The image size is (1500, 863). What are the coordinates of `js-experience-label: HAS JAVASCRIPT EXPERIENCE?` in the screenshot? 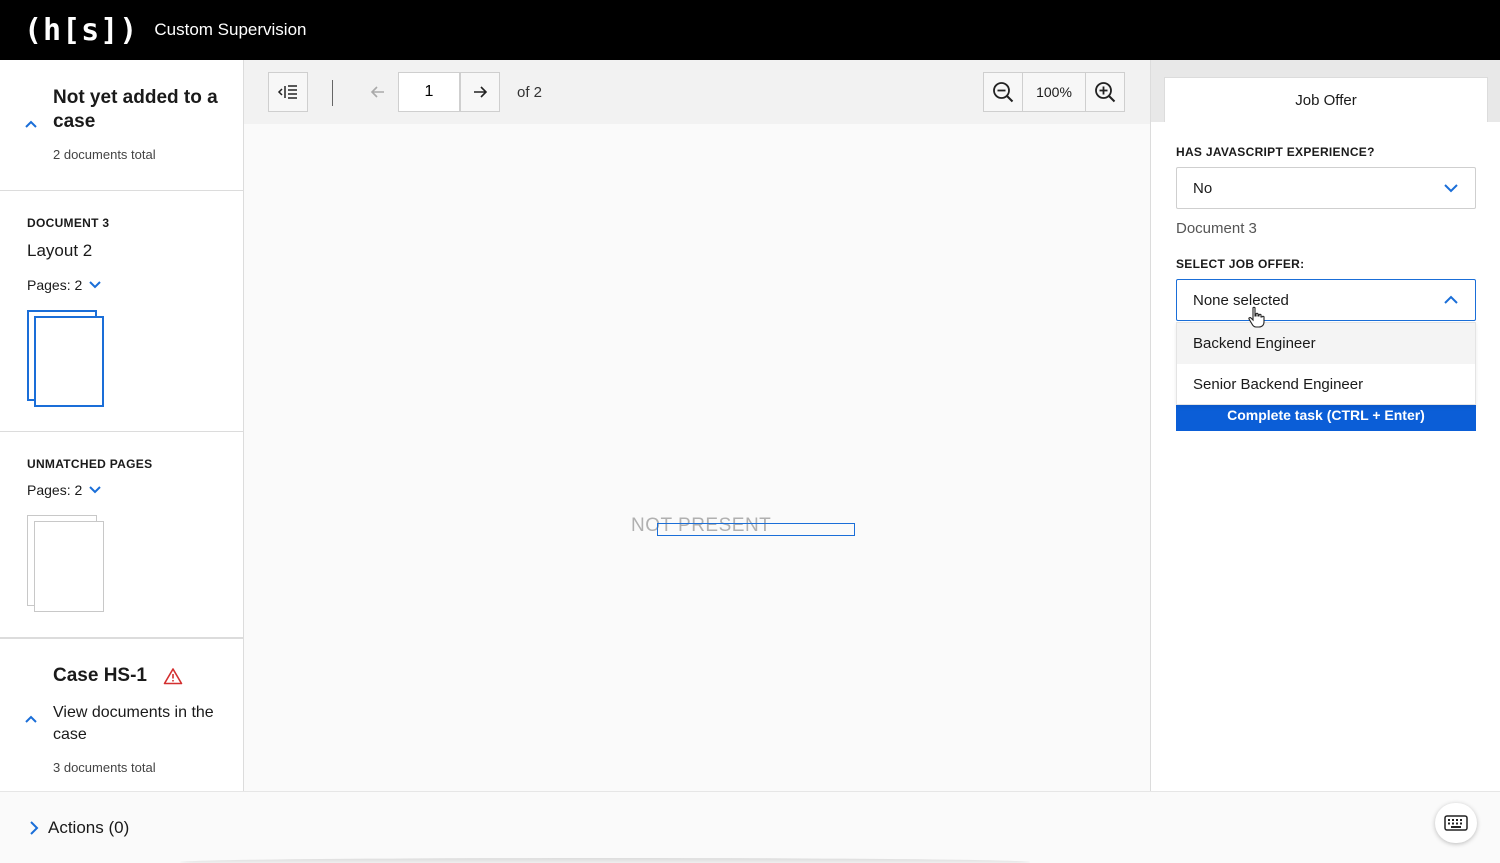 It's located at (1275, 152).